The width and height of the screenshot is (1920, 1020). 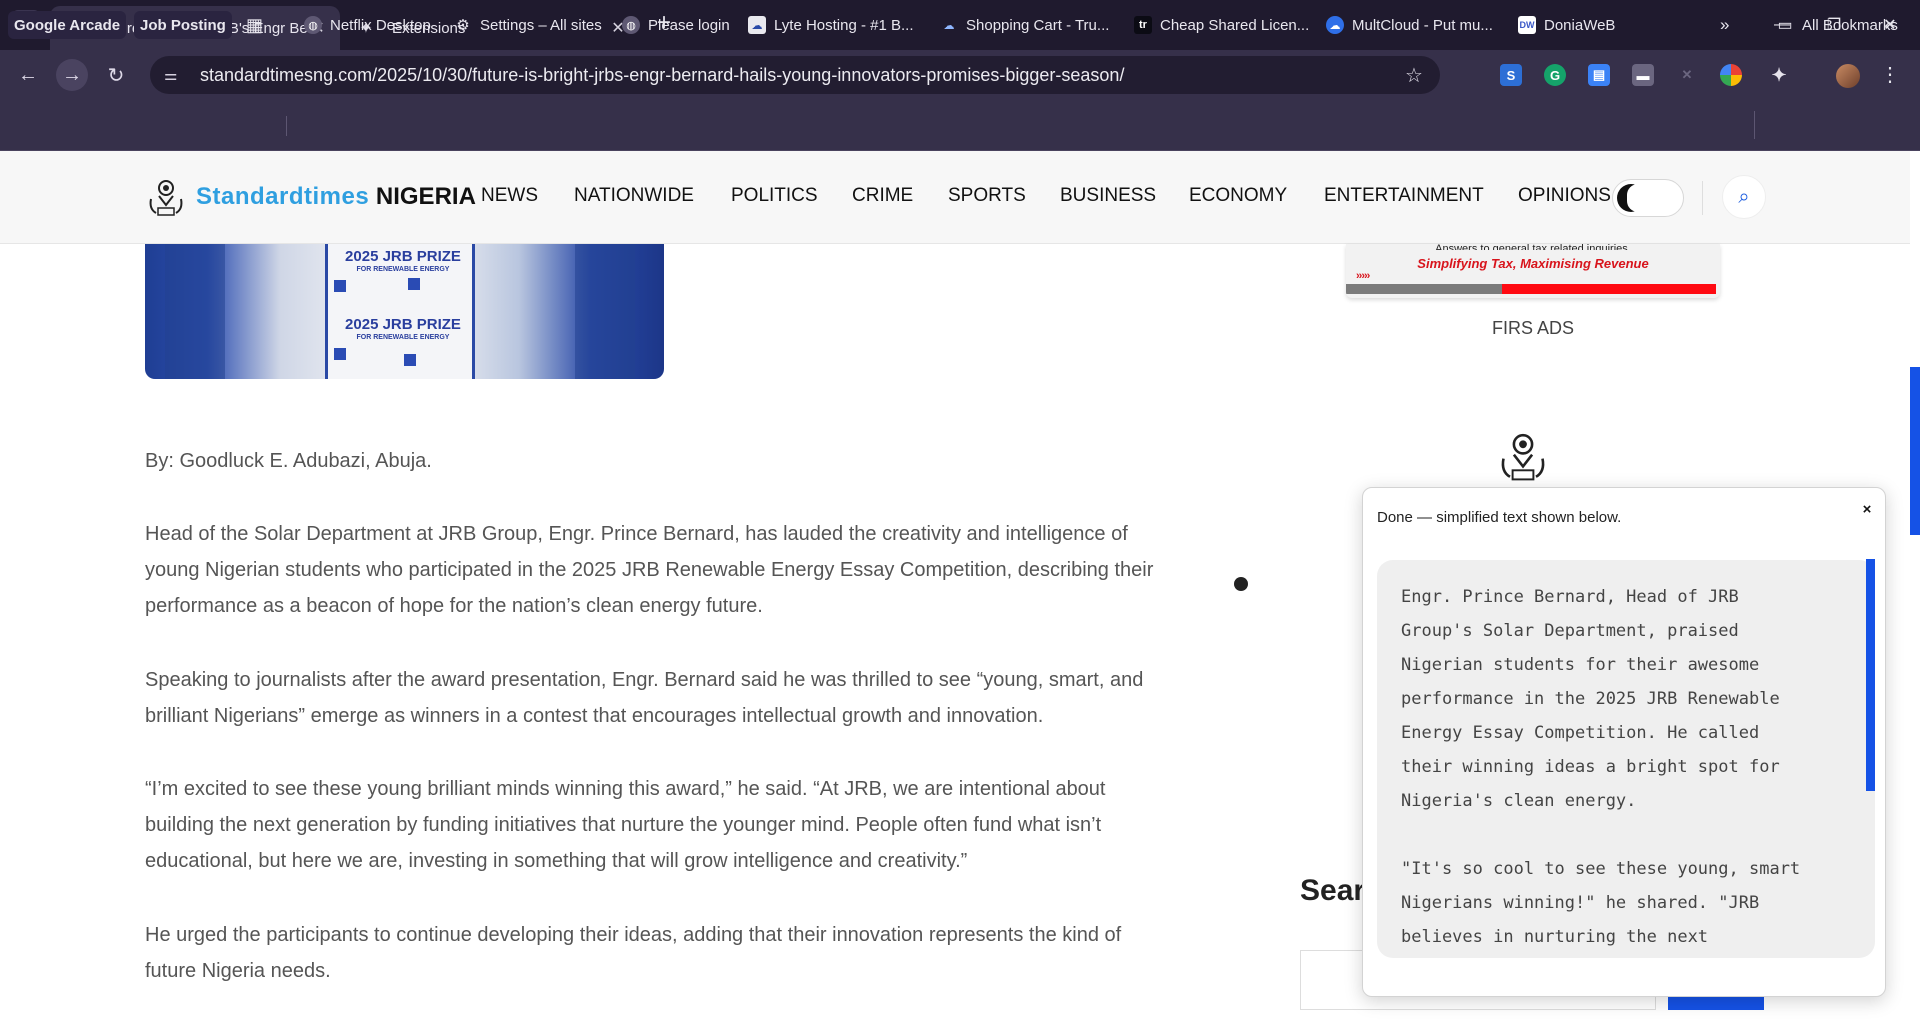 I want to click on bookmark-label: Job Posting, so click(x=183, y=25).